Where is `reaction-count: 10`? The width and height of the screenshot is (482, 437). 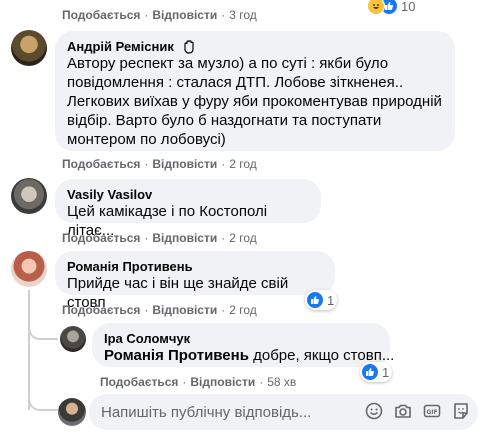
reaction-count: 10 is located at coordinates (408, 7).